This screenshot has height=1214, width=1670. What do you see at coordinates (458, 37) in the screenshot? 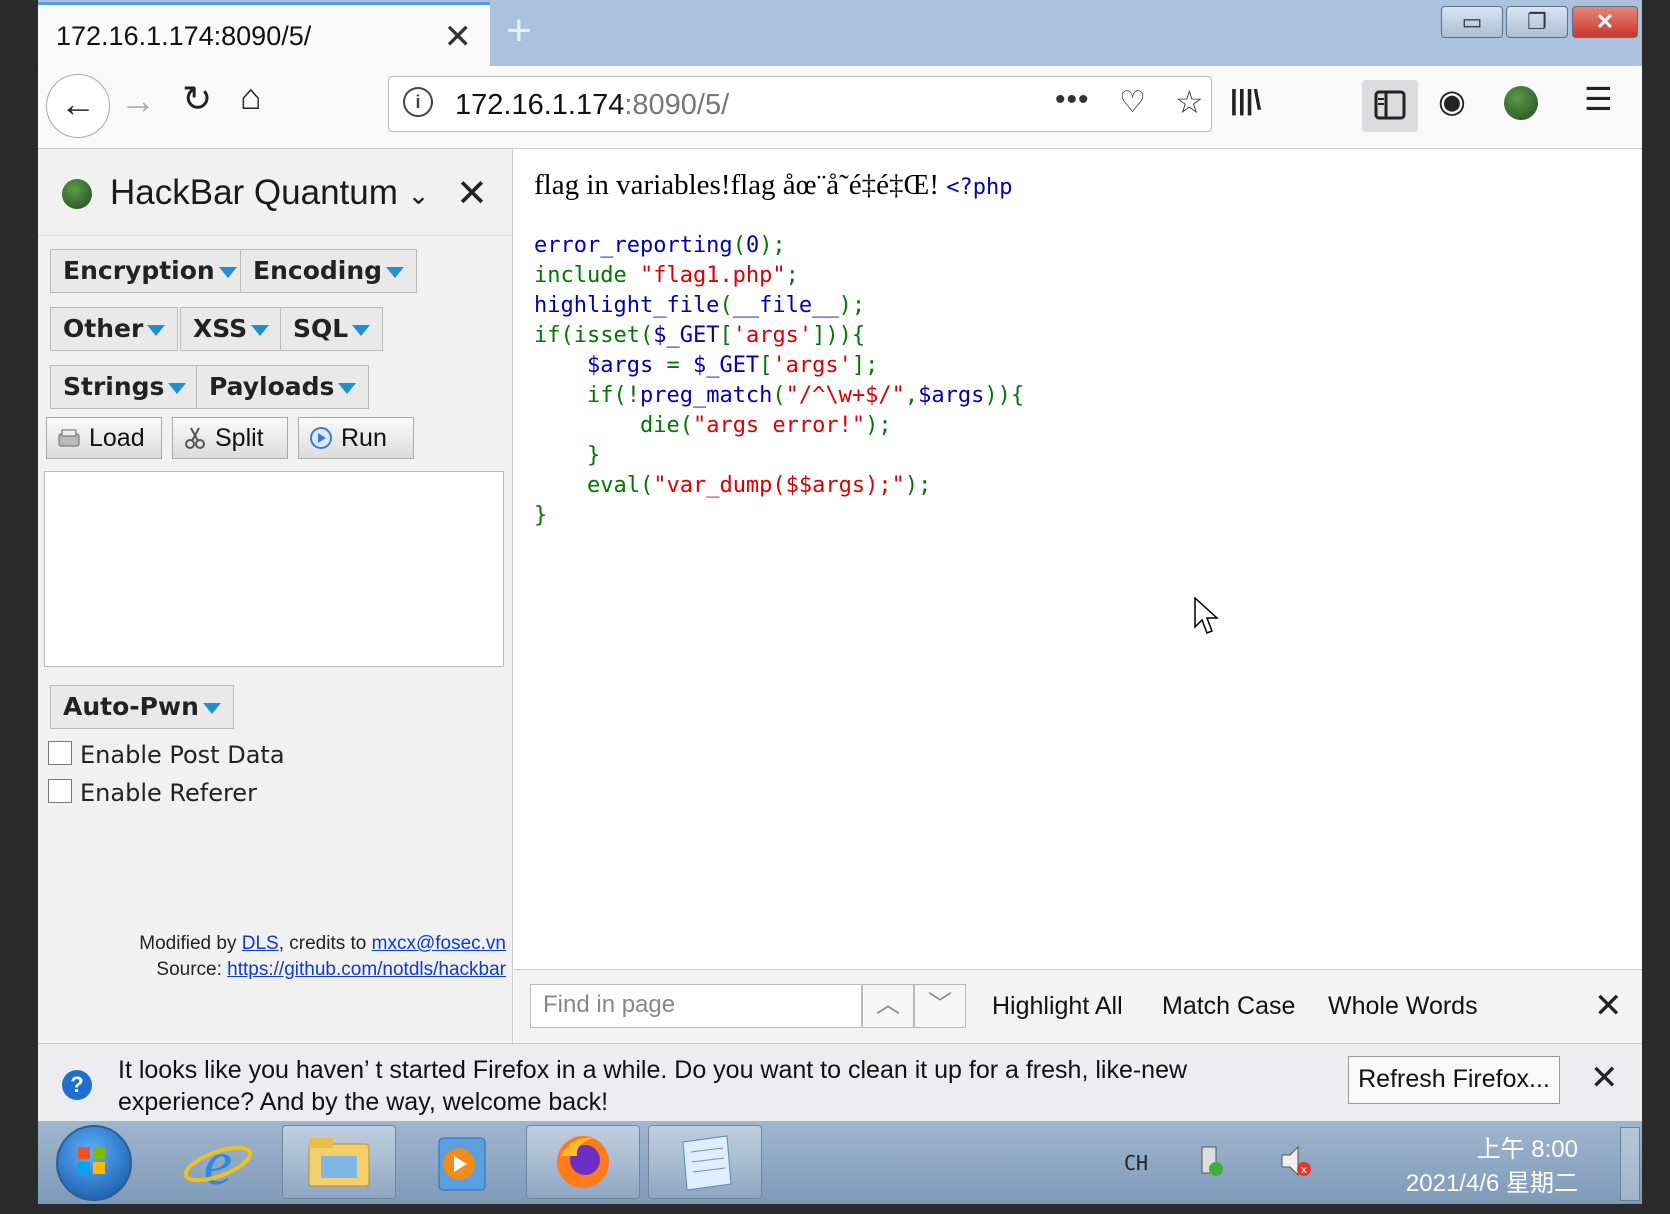
I see `tab-close-icon: ✕` at bounding box center [458, 37].